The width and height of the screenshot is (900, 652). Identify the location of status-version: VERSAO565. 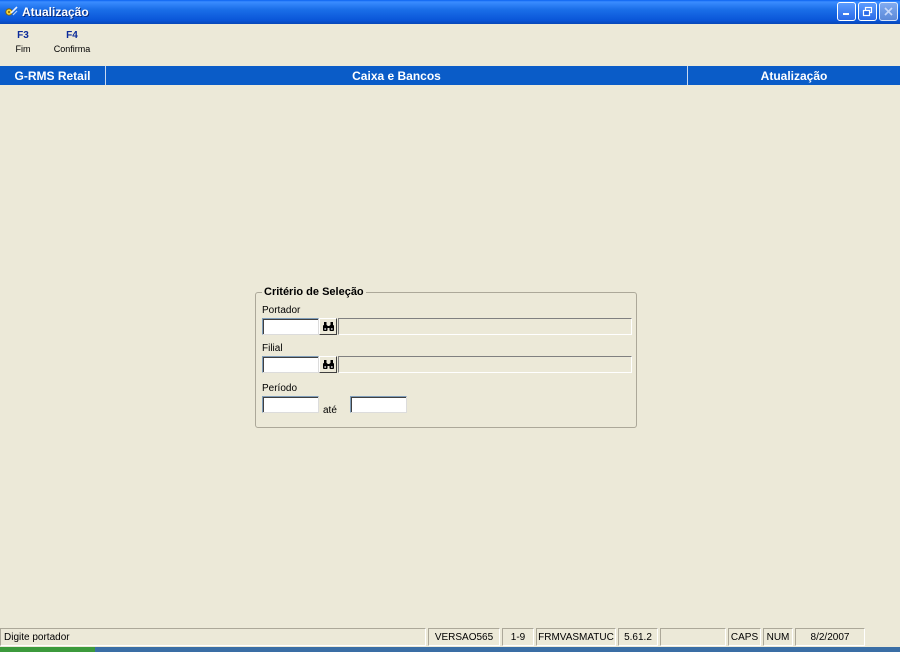
(464, 637).